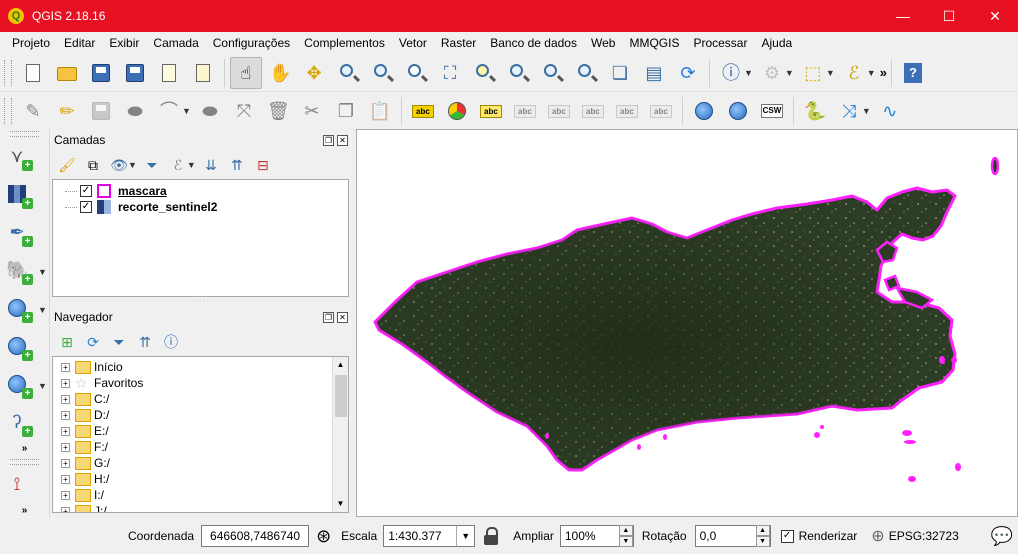 The image size is (1018, 554). What do you see at coordinates (200, 191) in the screenshot?
I see `layer-row-mascara: ✓ mascara` at bounding box center [200, 191].